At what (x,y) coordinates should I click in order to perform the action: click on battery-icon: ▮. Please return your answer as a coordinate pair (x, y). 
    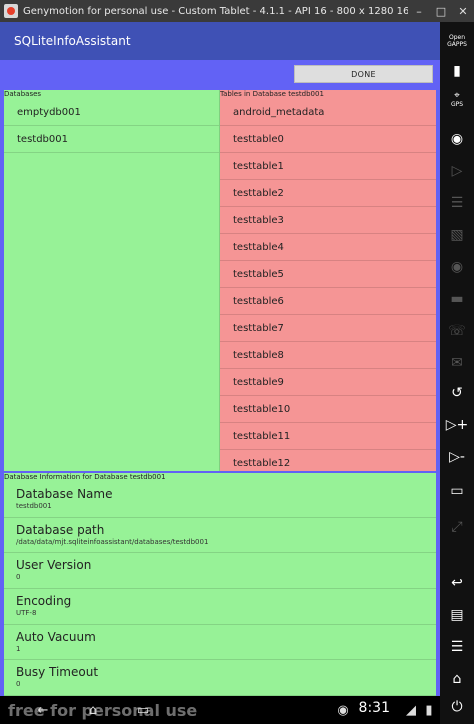
    Looking at the image, I should click on (457, 71).